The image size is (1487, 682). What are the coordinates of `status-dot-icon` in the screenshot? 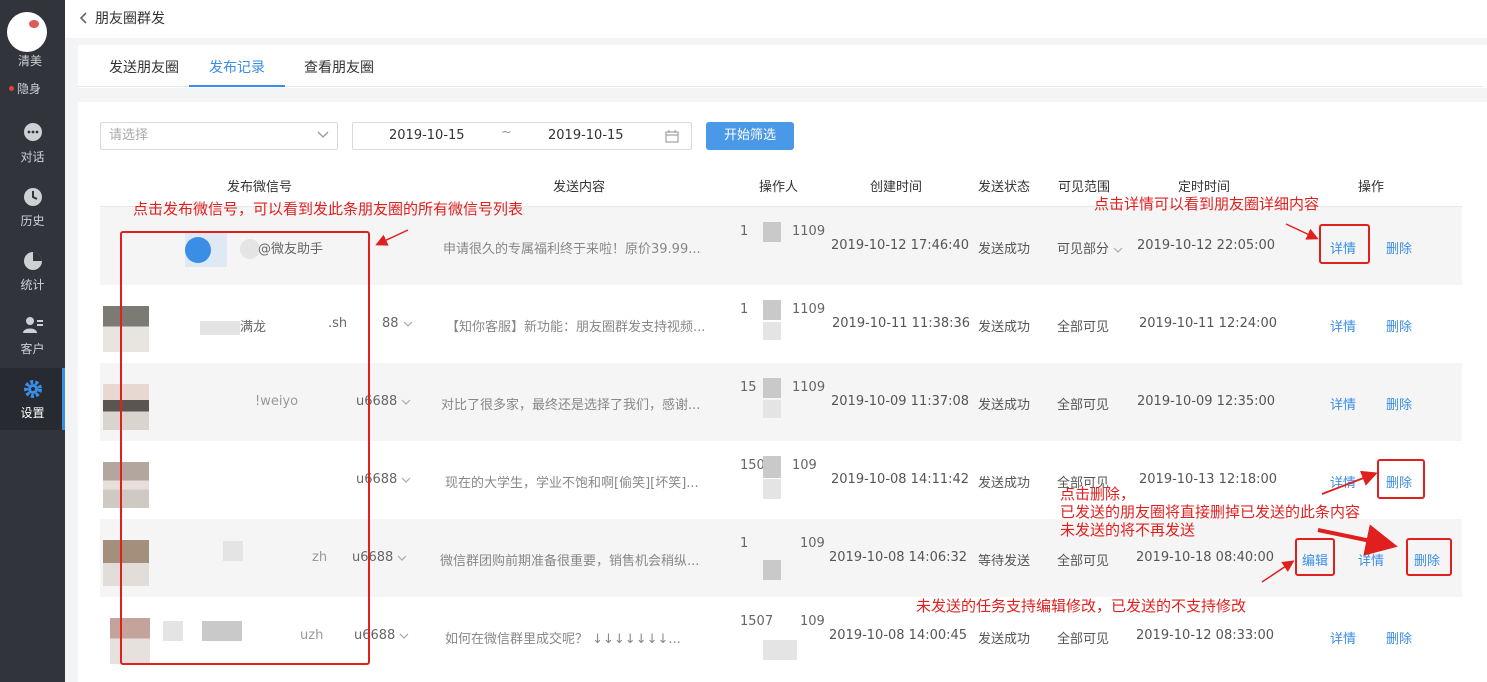 It's located at (11, 88).